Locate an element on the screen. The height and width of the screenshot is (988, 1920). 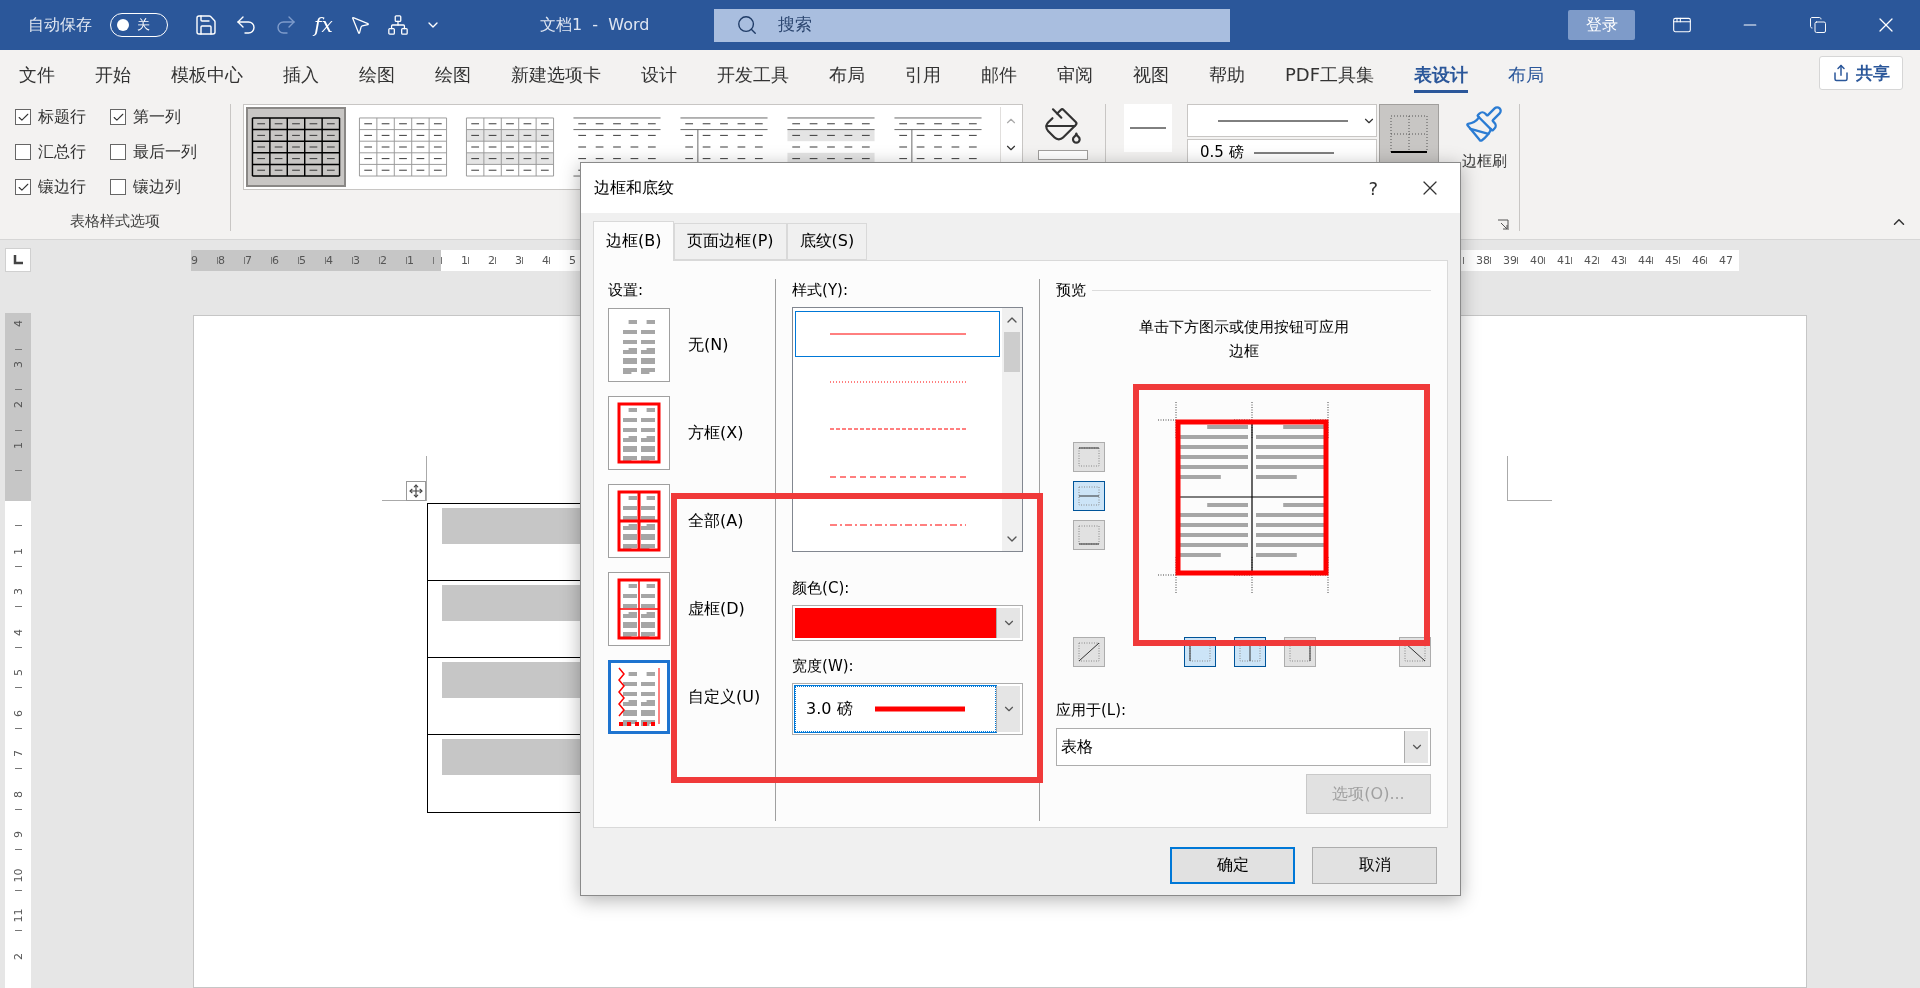
table-style-option is located at coordinates (296, 147).